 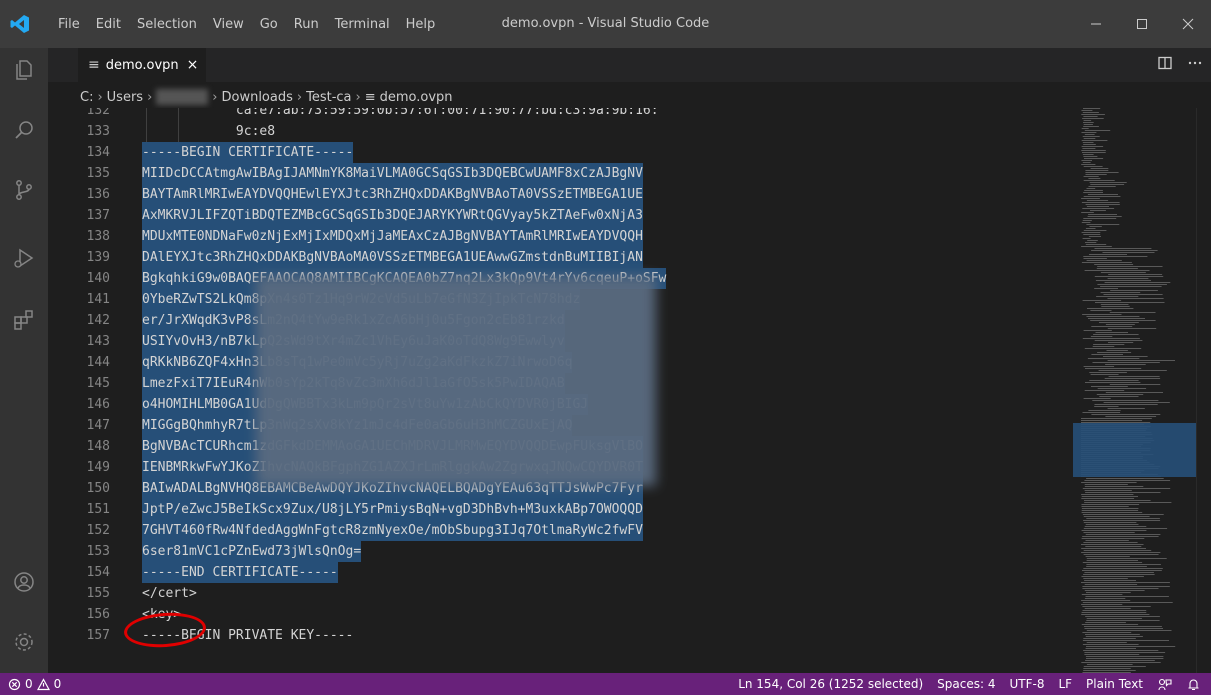 What do you see at coordinates (215, 97) in the screenshot?
I see `chevron-right-icon: ›` at bounding box center [215, 97].